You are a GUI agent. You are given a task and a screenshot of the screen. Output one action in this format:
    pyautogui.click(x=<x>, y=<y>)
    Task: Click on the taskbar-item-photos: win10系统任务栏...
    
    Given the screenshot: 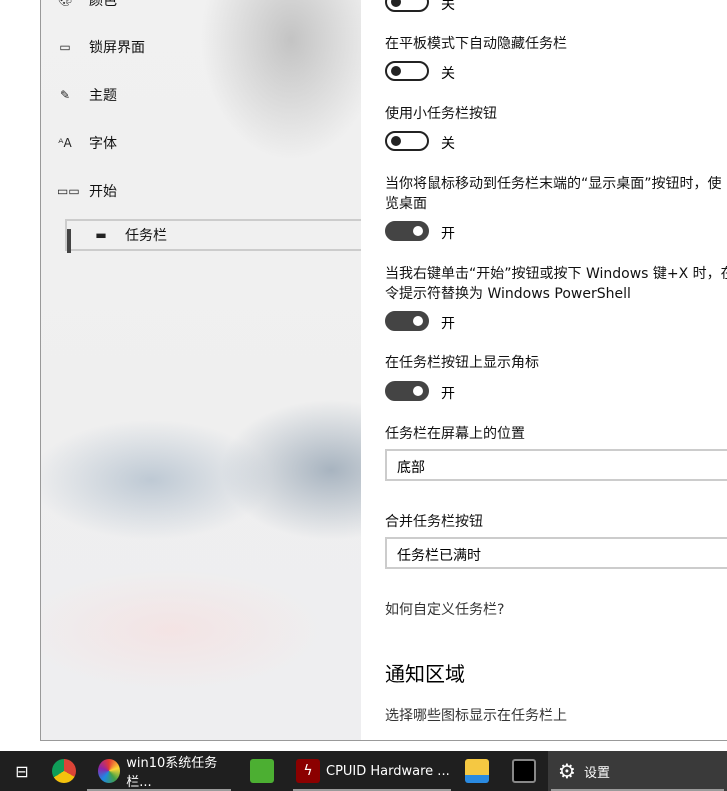 What is the action you would take?
    pyautogui.click(x=159, y=771)
    